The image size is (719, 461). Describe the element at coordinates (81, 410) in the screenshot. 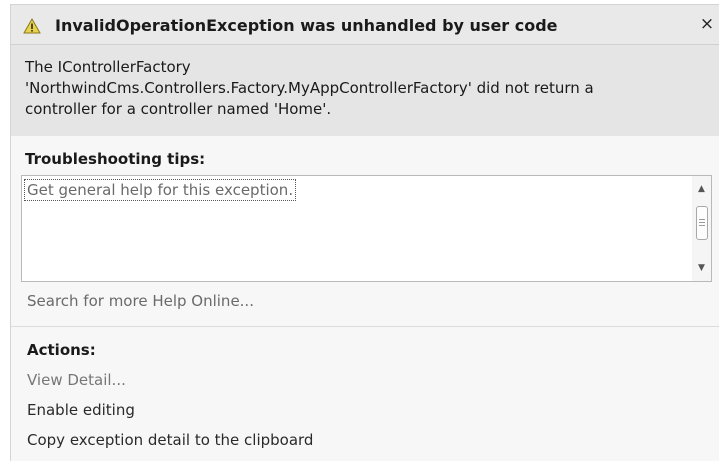

I see `enable-editing-action: Enable editing` at that location.